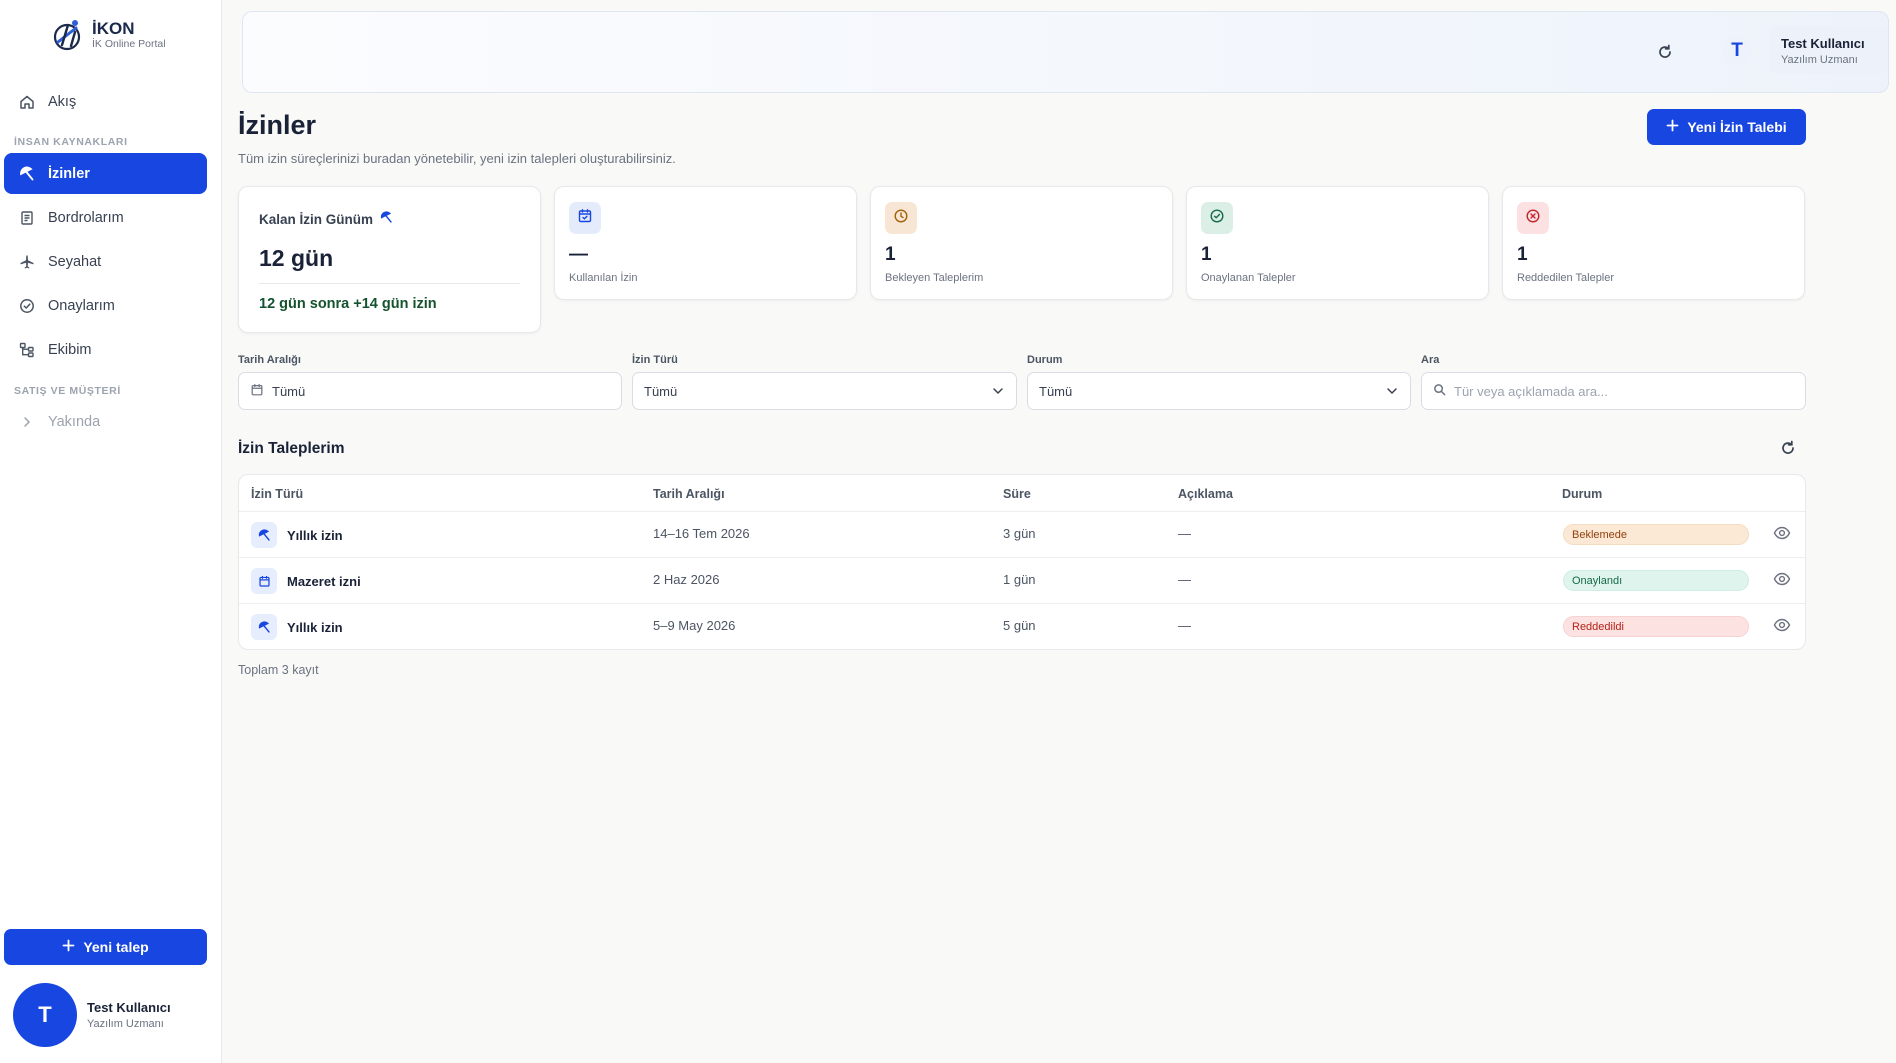 This screenshot has height=1063, width=1896. What do you see at coordinates (86, 217) in the screenshot?
I see `sidebar-item-label: Bordrolarım` at bounding box center [86, 217].